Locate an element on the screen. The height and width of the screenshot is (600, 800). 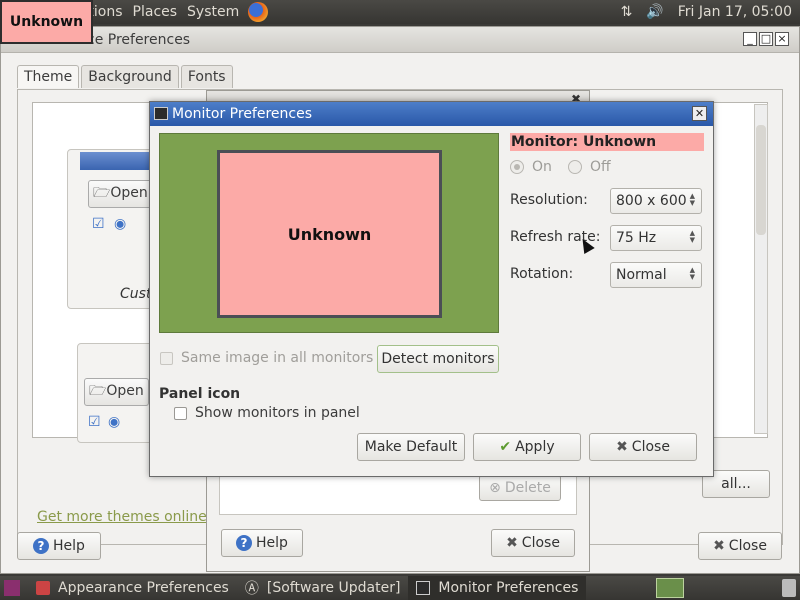
radio-on: On is located at coordinates (531, 167).